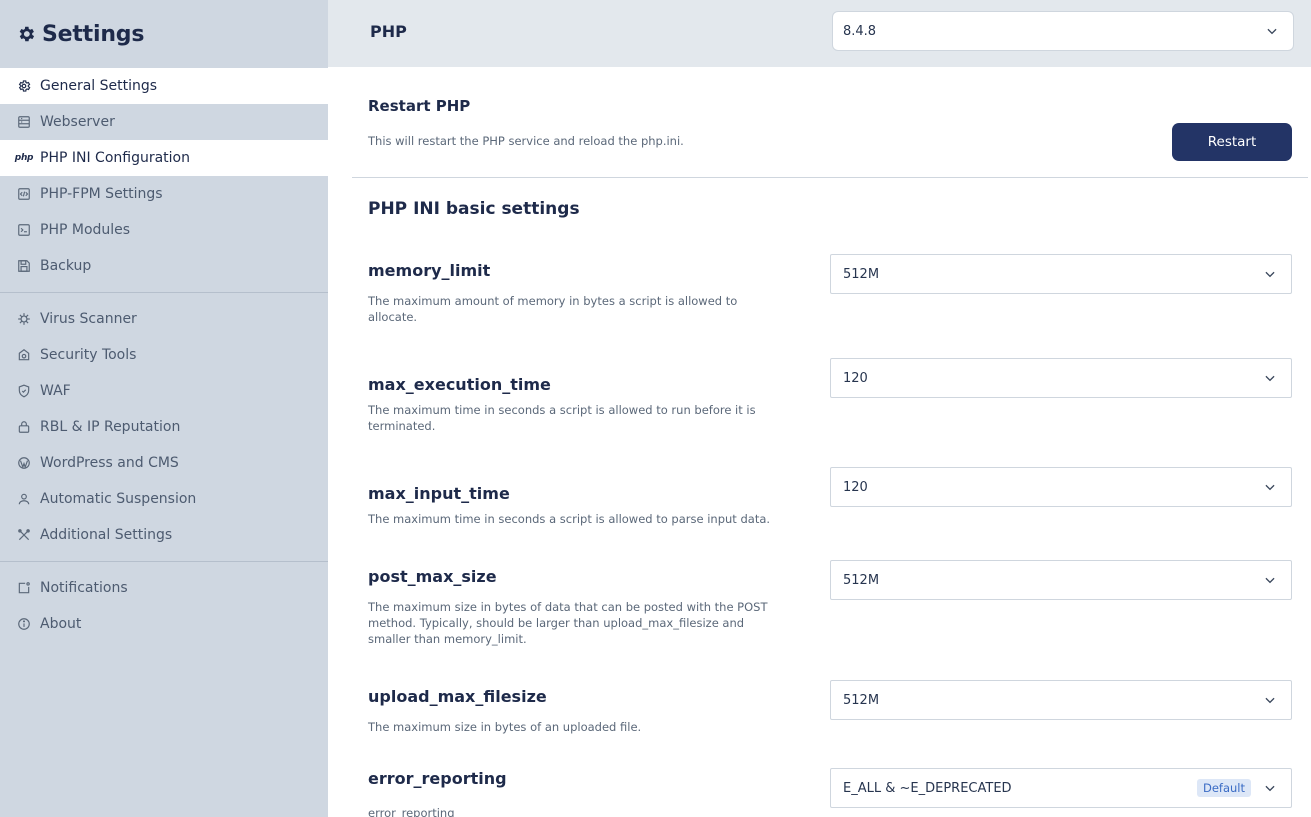 The width and height of the screenshot is (1311, 817). I want to click on gear-icon, so click(27, 34).